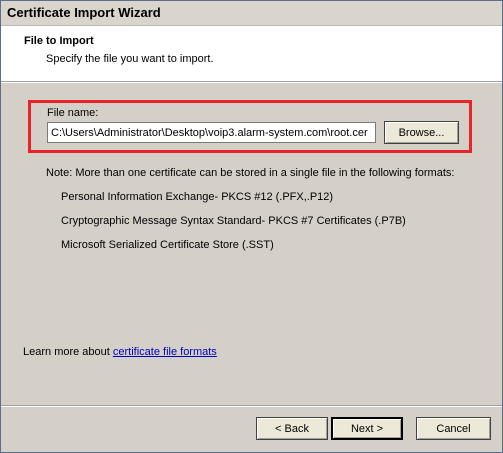 The image size is (503, 453). Describe the element at coordinates (165, 352) in the screenshot. I see `certificate-file-formats-link: certificate file formats` at that location.